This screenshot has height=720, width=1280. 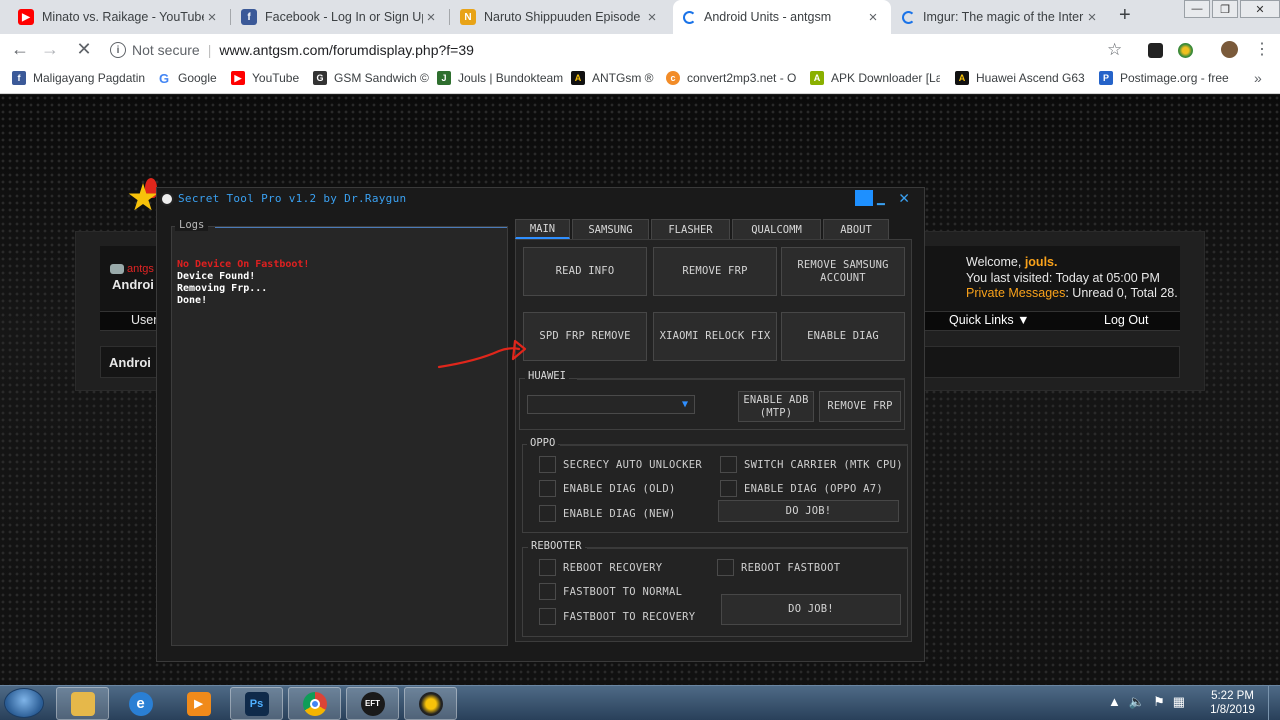 What do you see at coordinates (856, 229) in the screenshot?
I see `tab-about: ABOUT` at bounding box center [856, 229].